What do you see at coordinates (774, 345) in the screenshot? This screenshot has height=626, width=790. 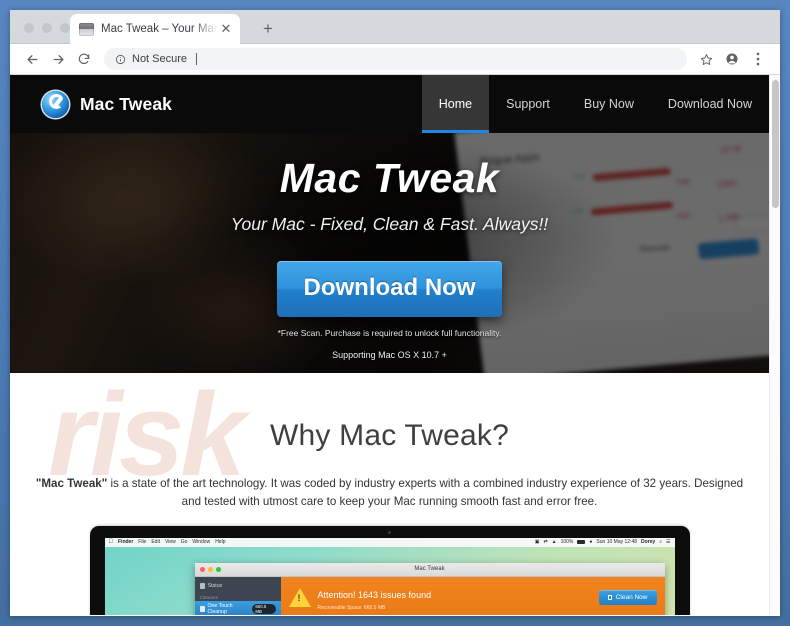 I see `page-scrollbar` at bounding box center [774, 345].